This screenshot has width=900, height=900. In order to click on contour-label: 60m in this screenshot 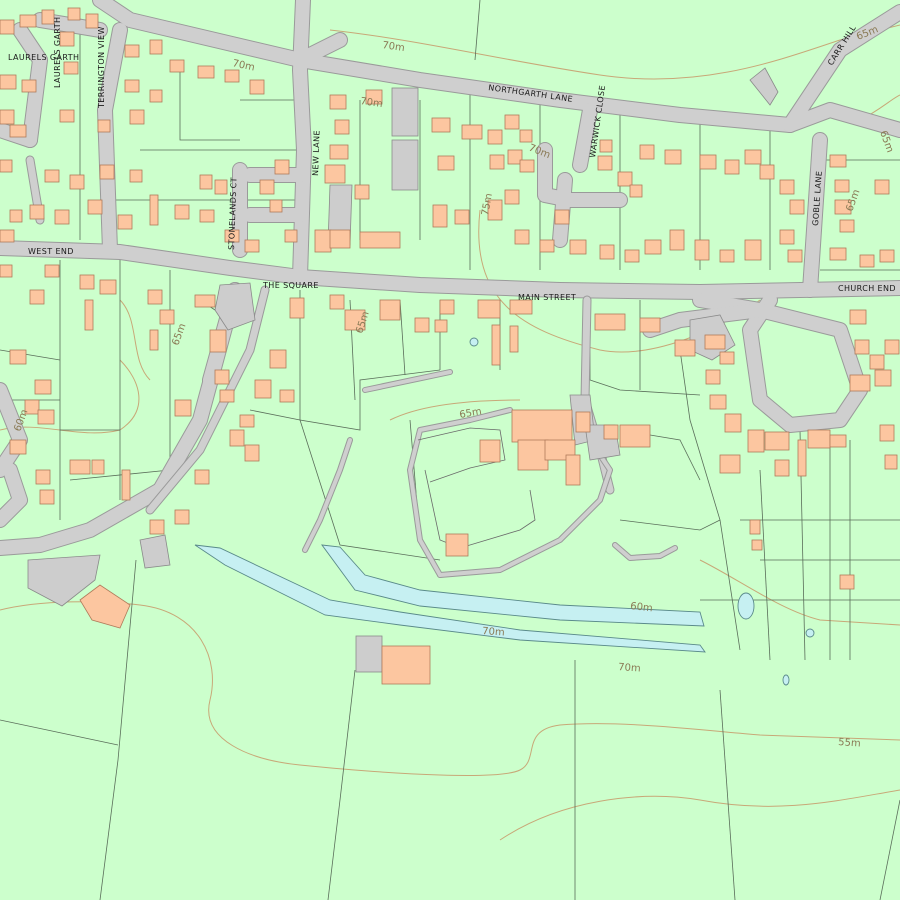, I will do `click(641, 607)`.